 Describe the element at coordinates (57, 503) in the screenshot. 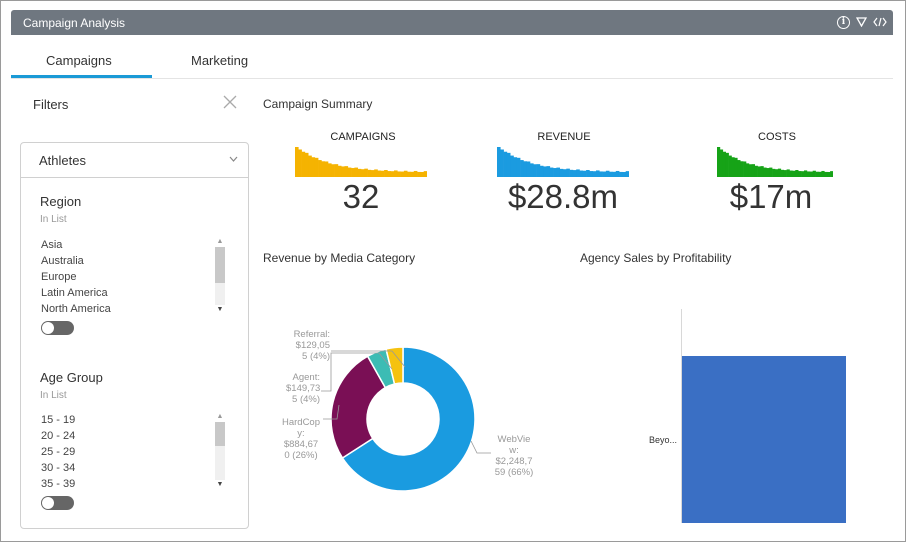

I see `age-group-toggle` at that location.